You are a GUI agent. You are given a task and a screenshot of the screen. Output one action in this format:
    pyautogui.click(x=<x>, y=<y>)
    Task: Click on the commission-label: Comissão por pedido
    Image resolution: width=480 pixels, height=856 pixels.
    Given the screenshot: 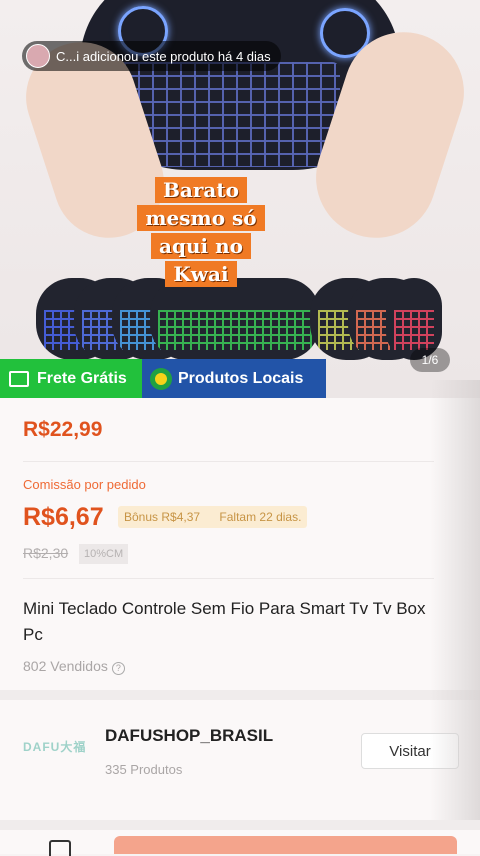 What is the action you would take?
    pyautogui.click(x=84, y=484)
    